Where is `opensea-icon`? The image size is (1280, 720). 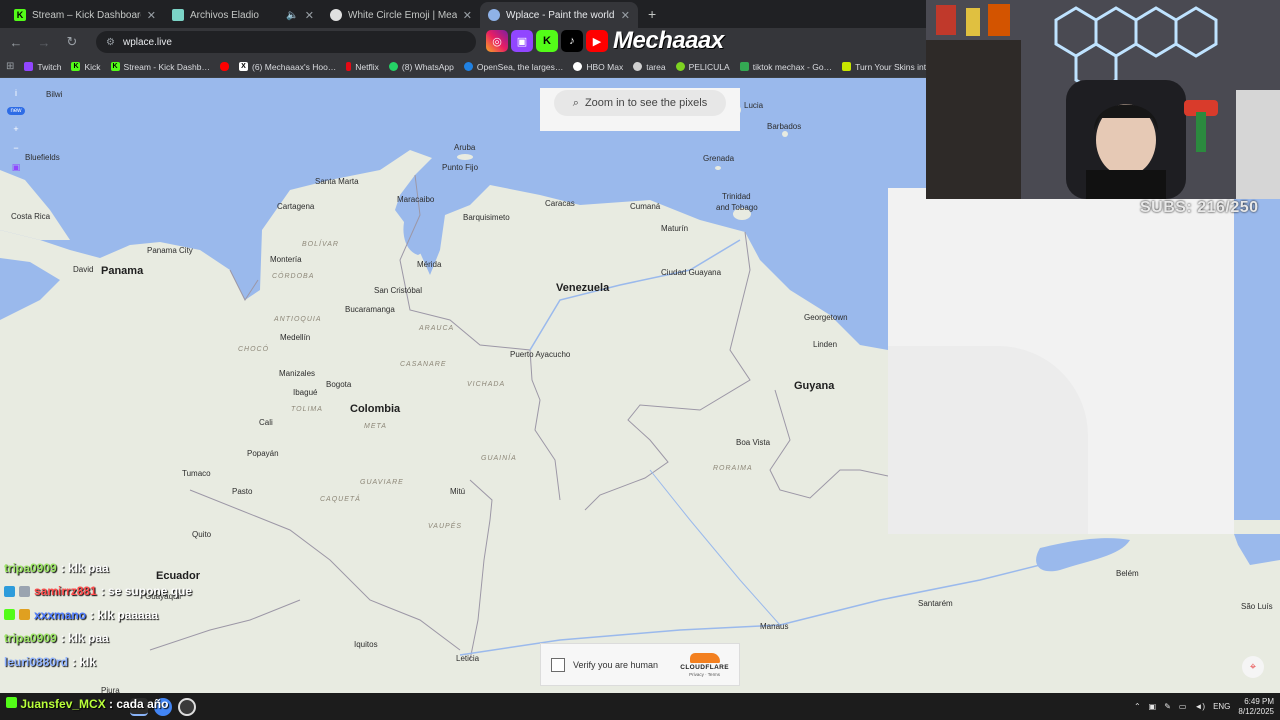
opensea-icon is located at coordinates (468, 66).